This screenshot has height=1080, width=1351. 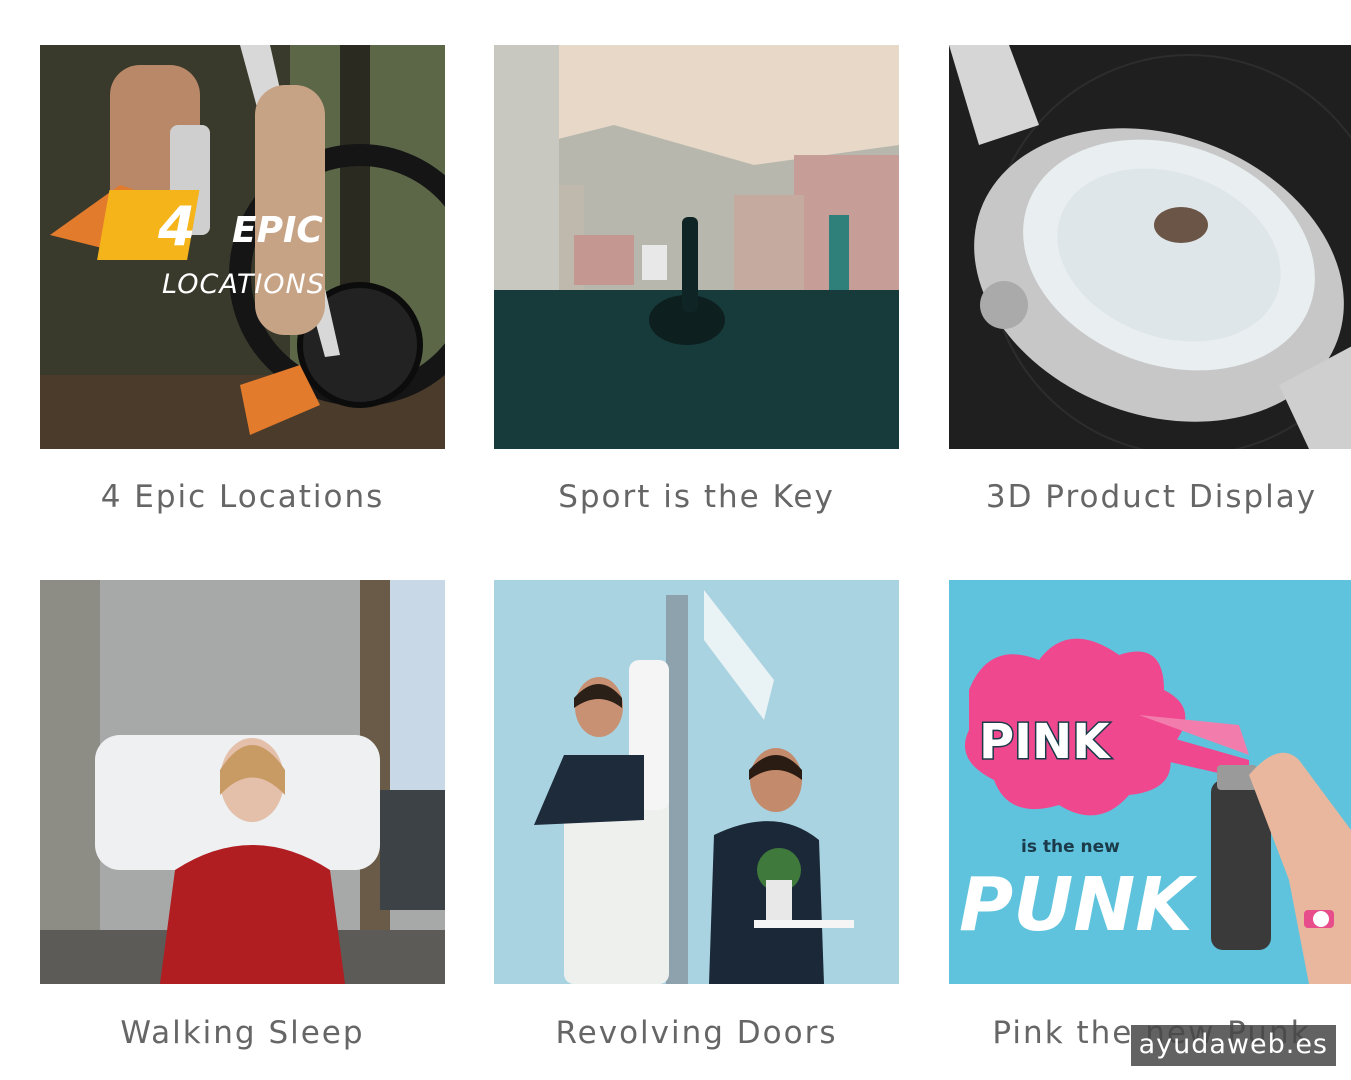 I want to click on thumbnail-pillow-woman, so click(x=242, y=782).